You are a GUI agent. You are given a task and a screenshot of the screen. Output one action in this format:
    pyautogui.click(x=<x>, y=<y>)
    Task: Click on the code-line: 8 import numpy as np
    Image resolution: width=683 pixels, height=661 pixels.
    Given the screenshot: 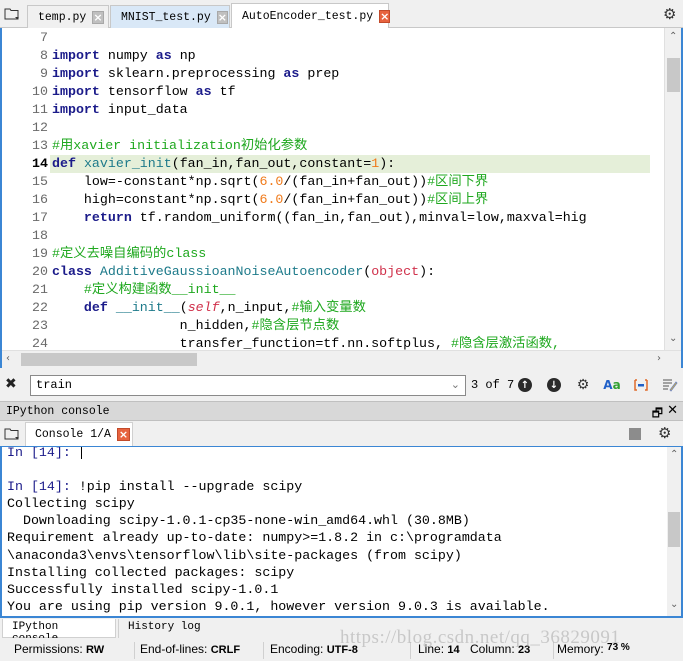 What is the action you would take?
    pyautogui.click(x=334, y=56)
    